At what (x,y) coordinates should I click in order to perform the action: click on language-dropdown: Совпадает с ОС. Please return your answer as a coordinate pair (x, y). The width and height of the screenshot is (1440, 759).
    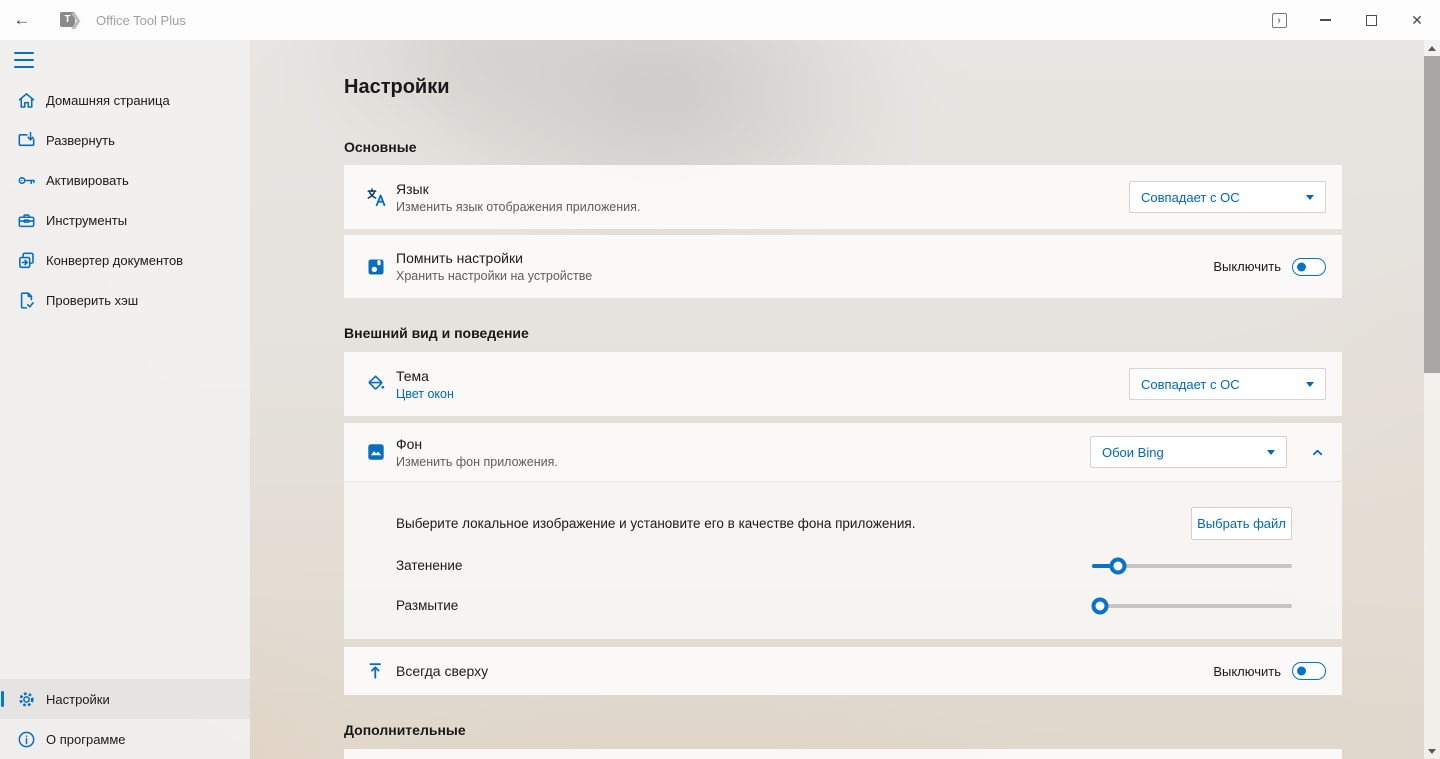
    Looking at the image, I should click on (1227, 197).